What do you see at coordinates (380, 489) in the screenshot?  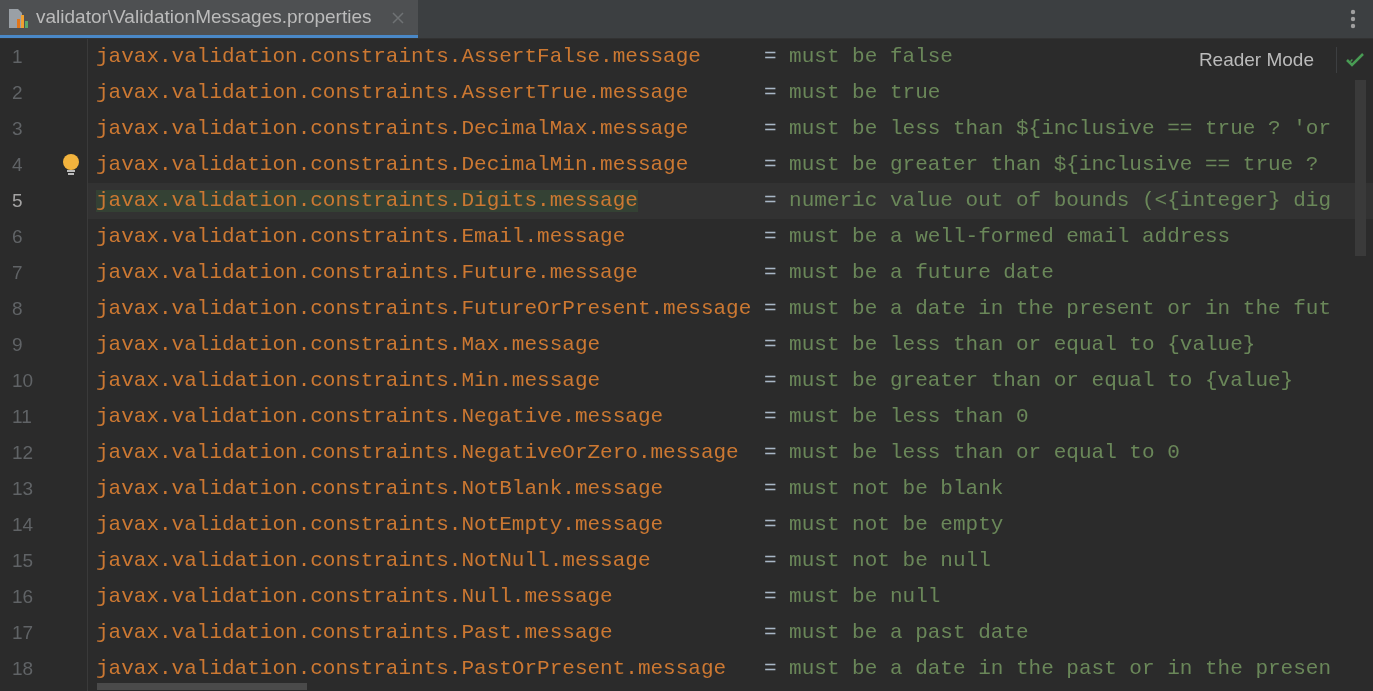 I see `property-key: javax.validation.constraints.NotBlank.message` at bounding box center [380, 489].